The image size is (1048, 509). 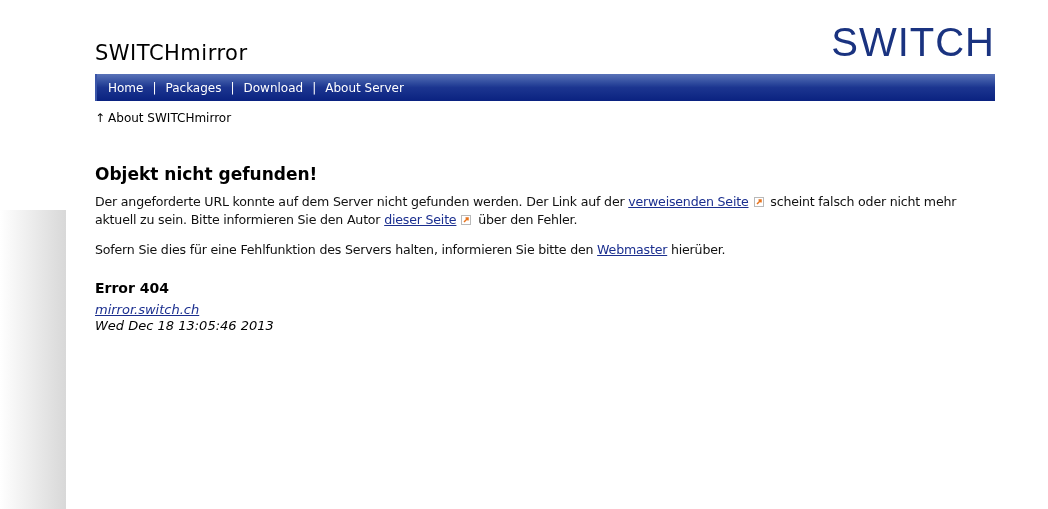 What do you see at coordinates (100, 118) in the screenshot?
I see `up-arrow: ↑` at bounding box center [100, 118].